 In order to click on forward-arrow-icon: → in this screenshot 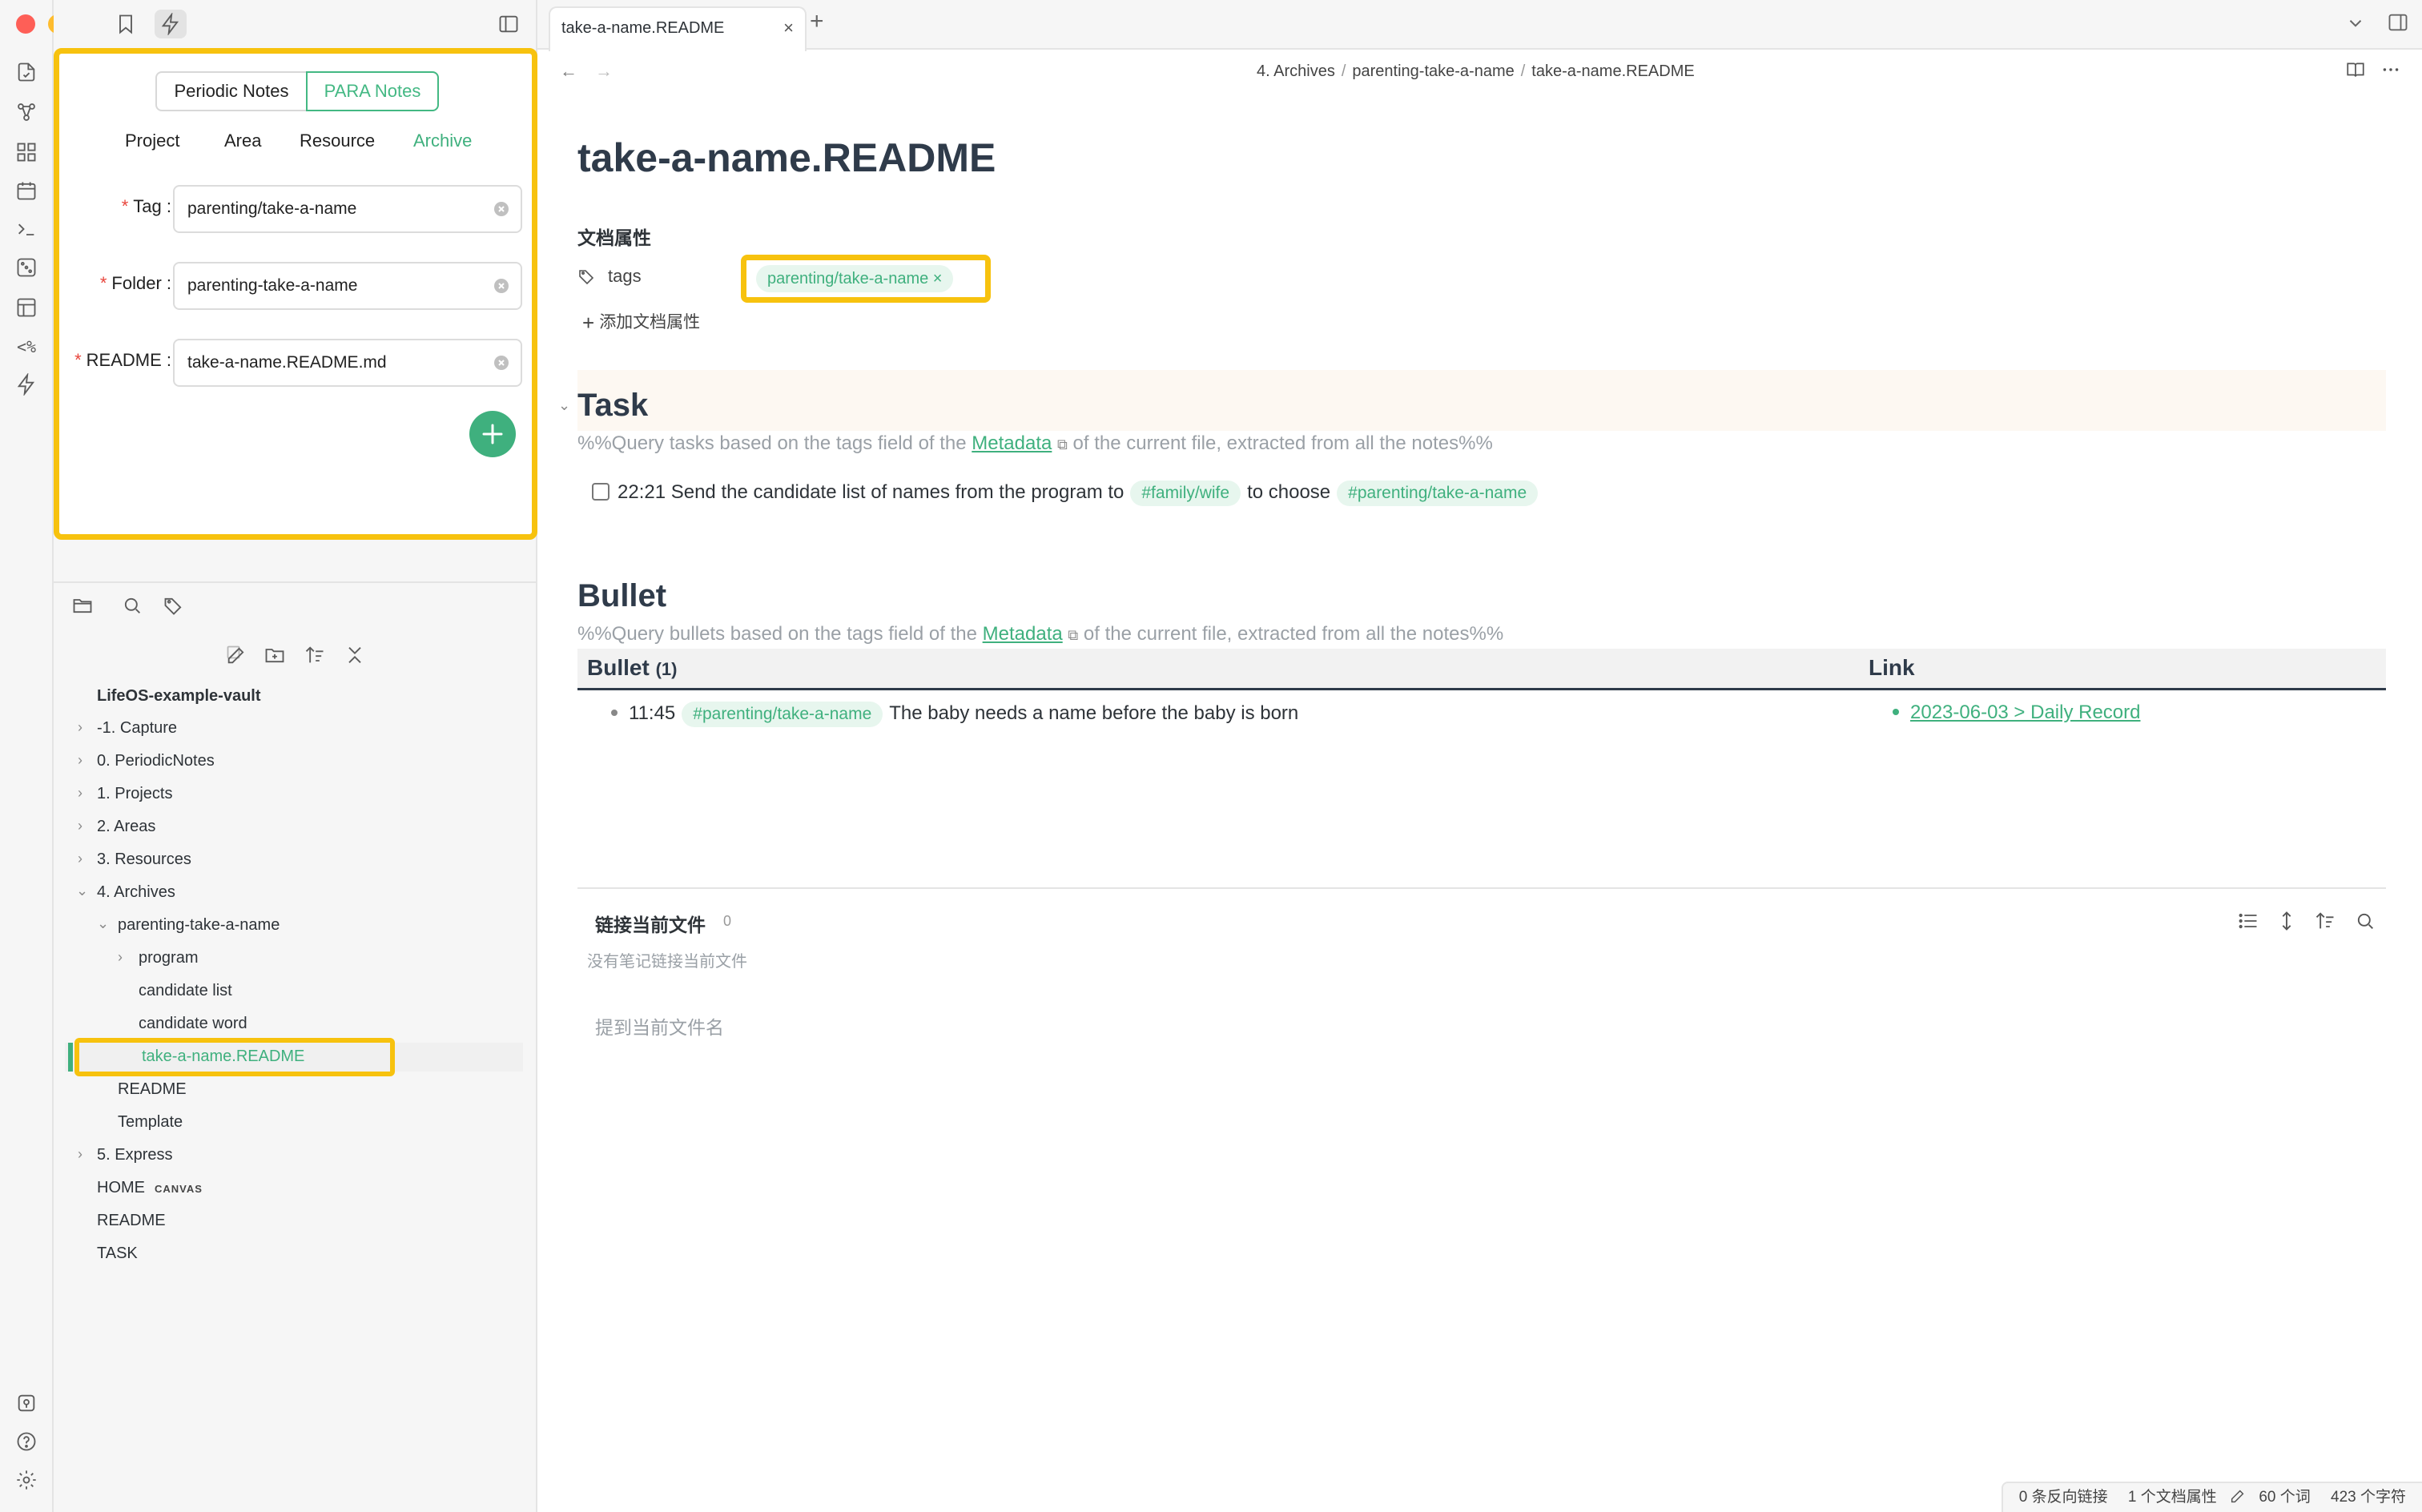, I will do `click(604, 71)`.